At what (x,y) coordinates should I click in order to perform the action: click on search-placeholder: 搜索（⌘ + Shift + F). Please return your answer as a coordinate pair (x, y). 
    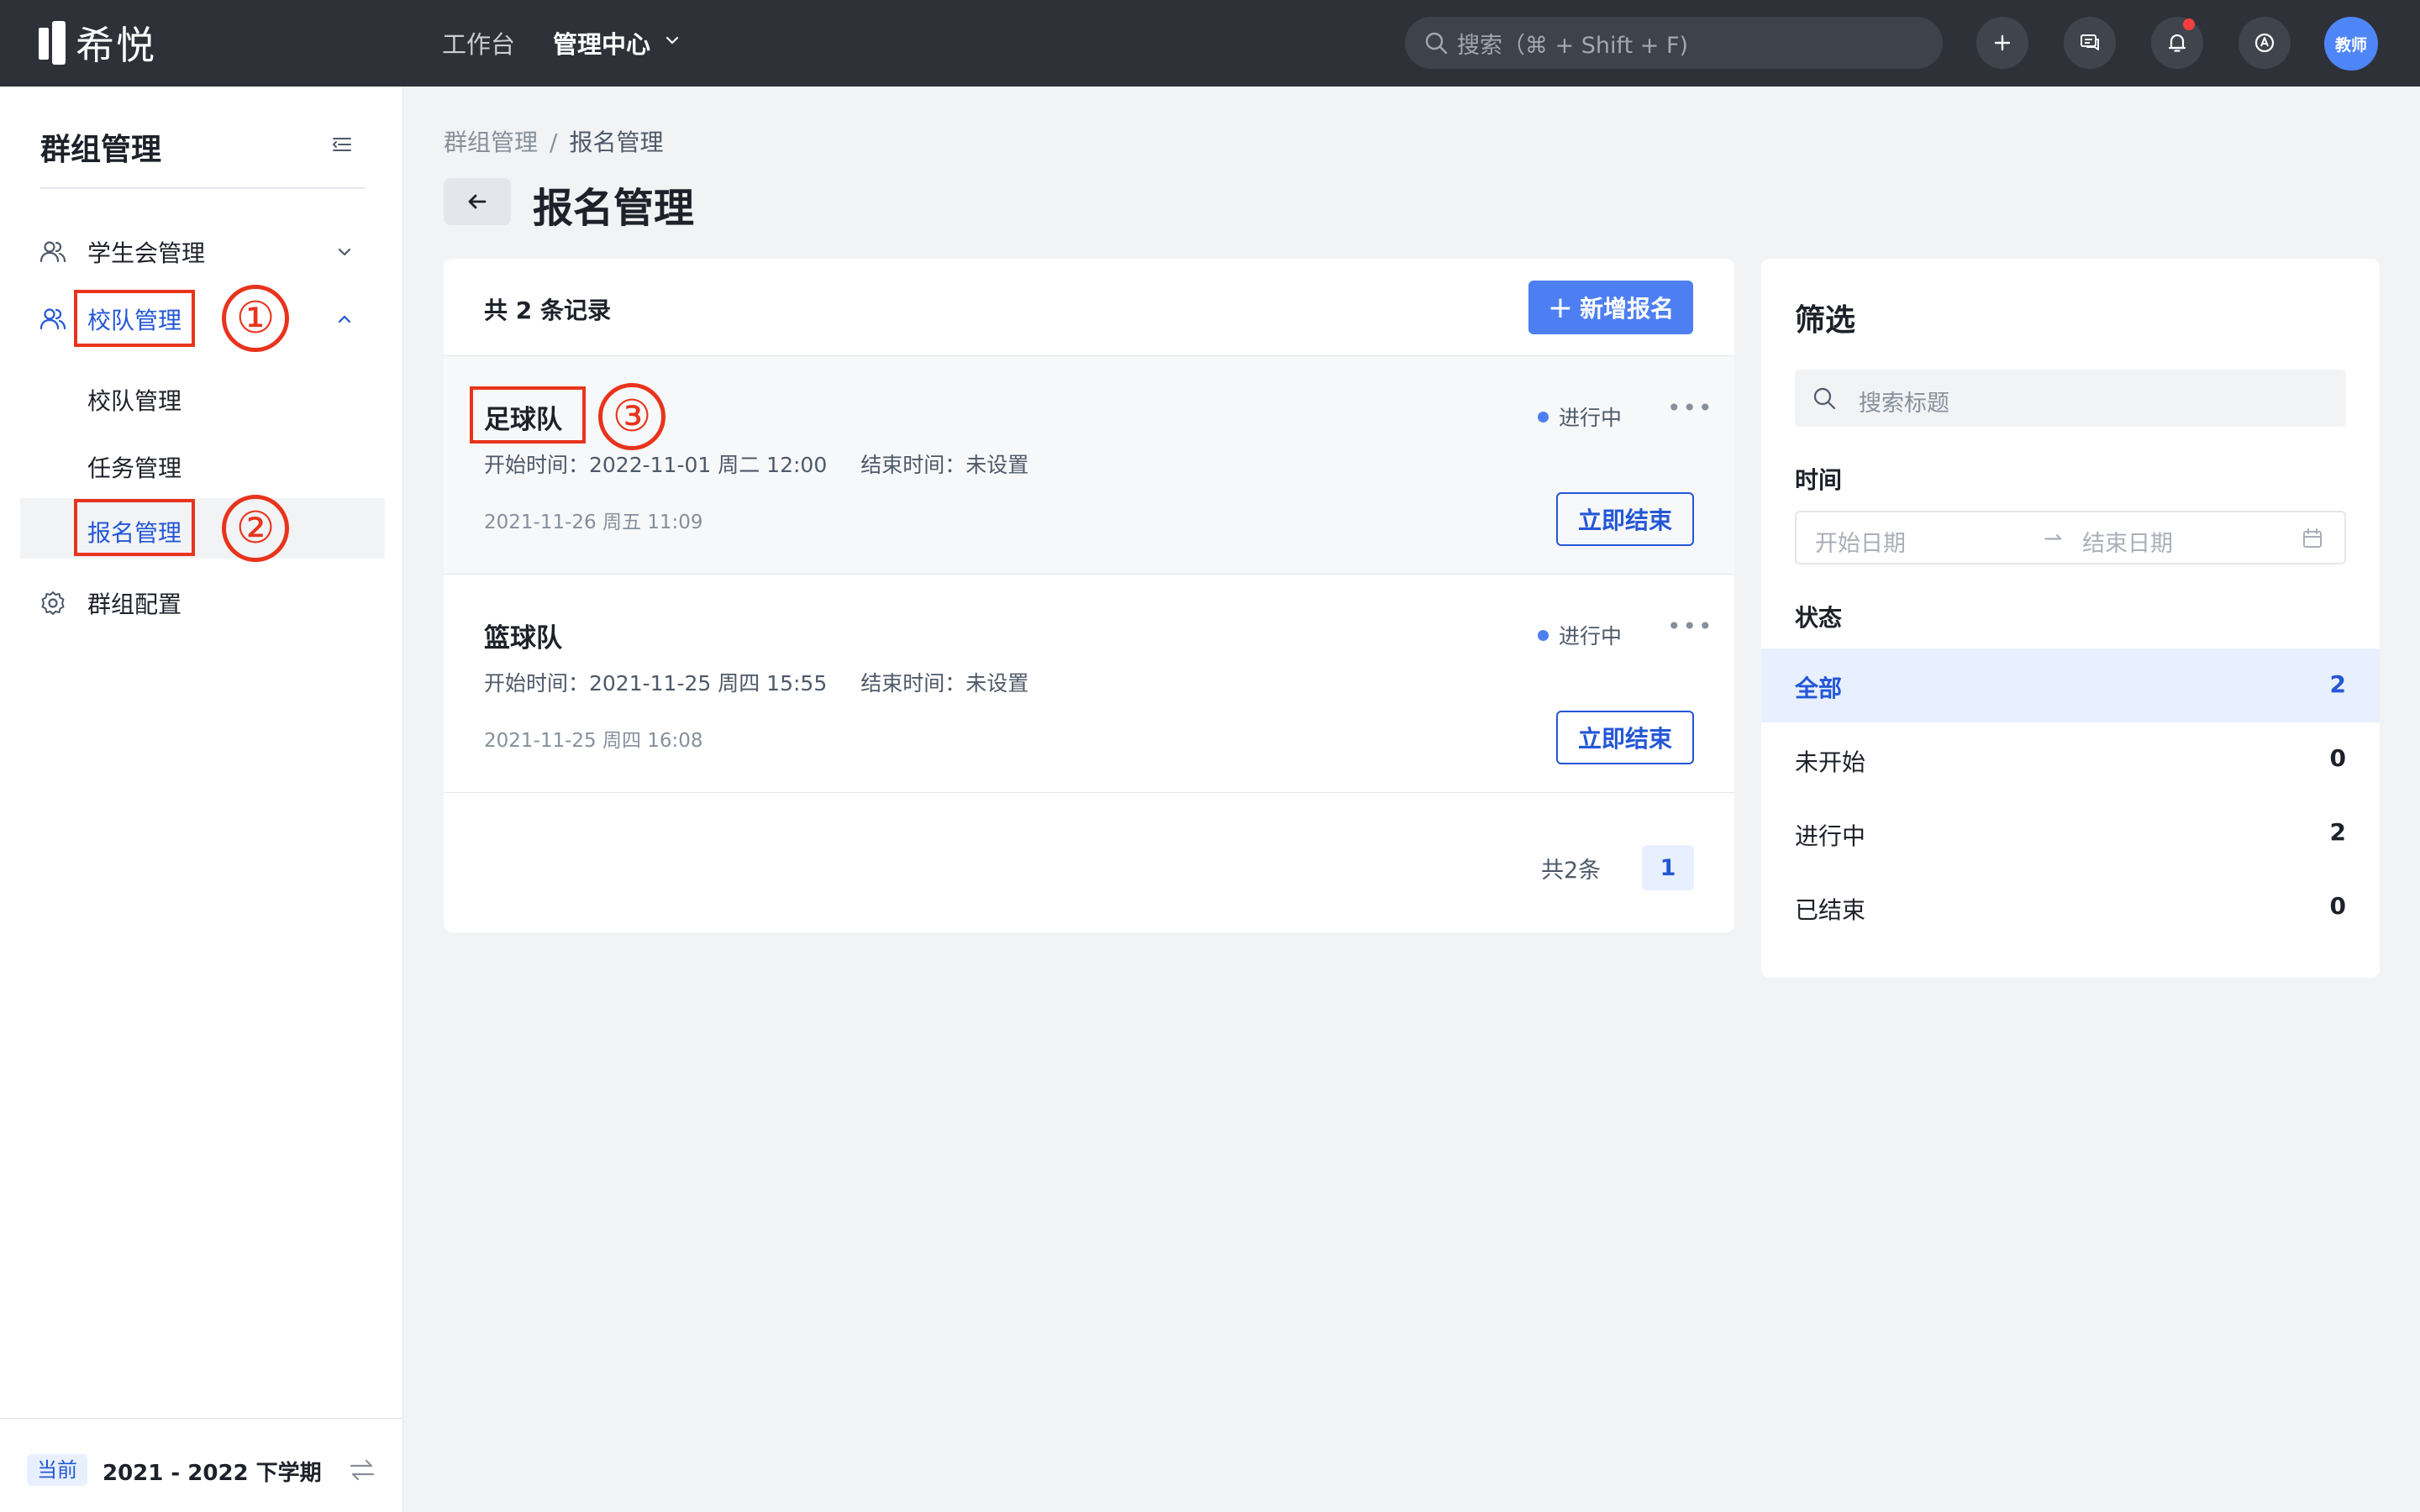
    Looking at the image, I should click on (1573, 45).